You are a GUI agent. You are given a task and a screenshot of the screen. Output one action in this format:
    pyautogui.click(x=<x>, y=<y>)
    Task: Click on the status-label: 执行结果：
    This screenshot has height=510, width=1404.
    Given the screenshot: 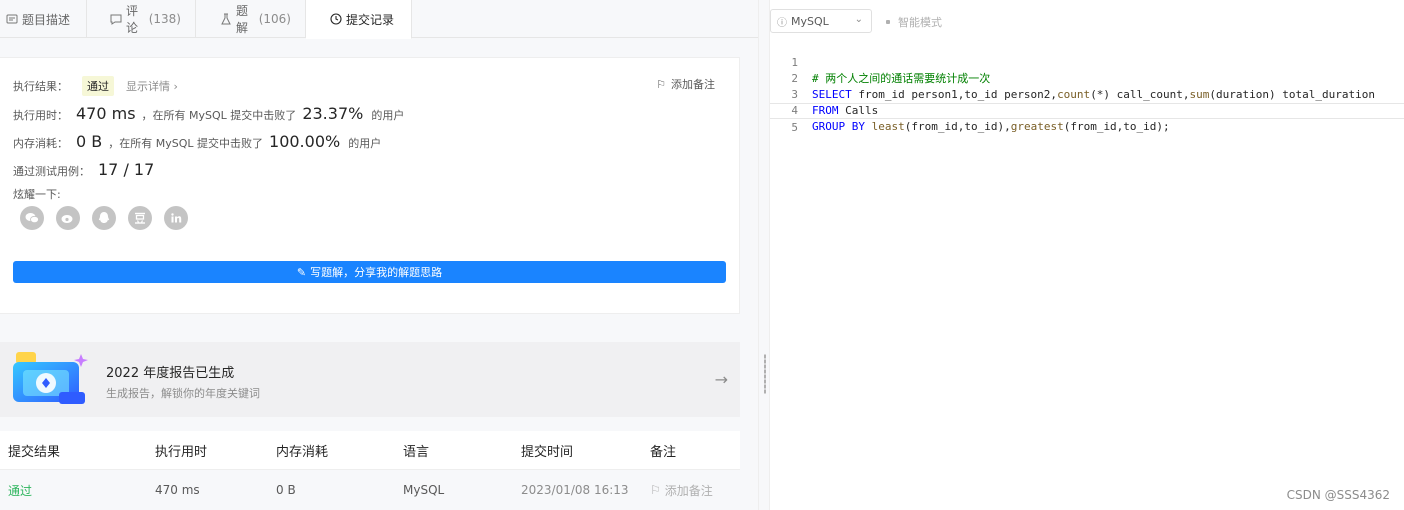 What is the action you would take?
    pyautogui.click(x=40, y=86)
    